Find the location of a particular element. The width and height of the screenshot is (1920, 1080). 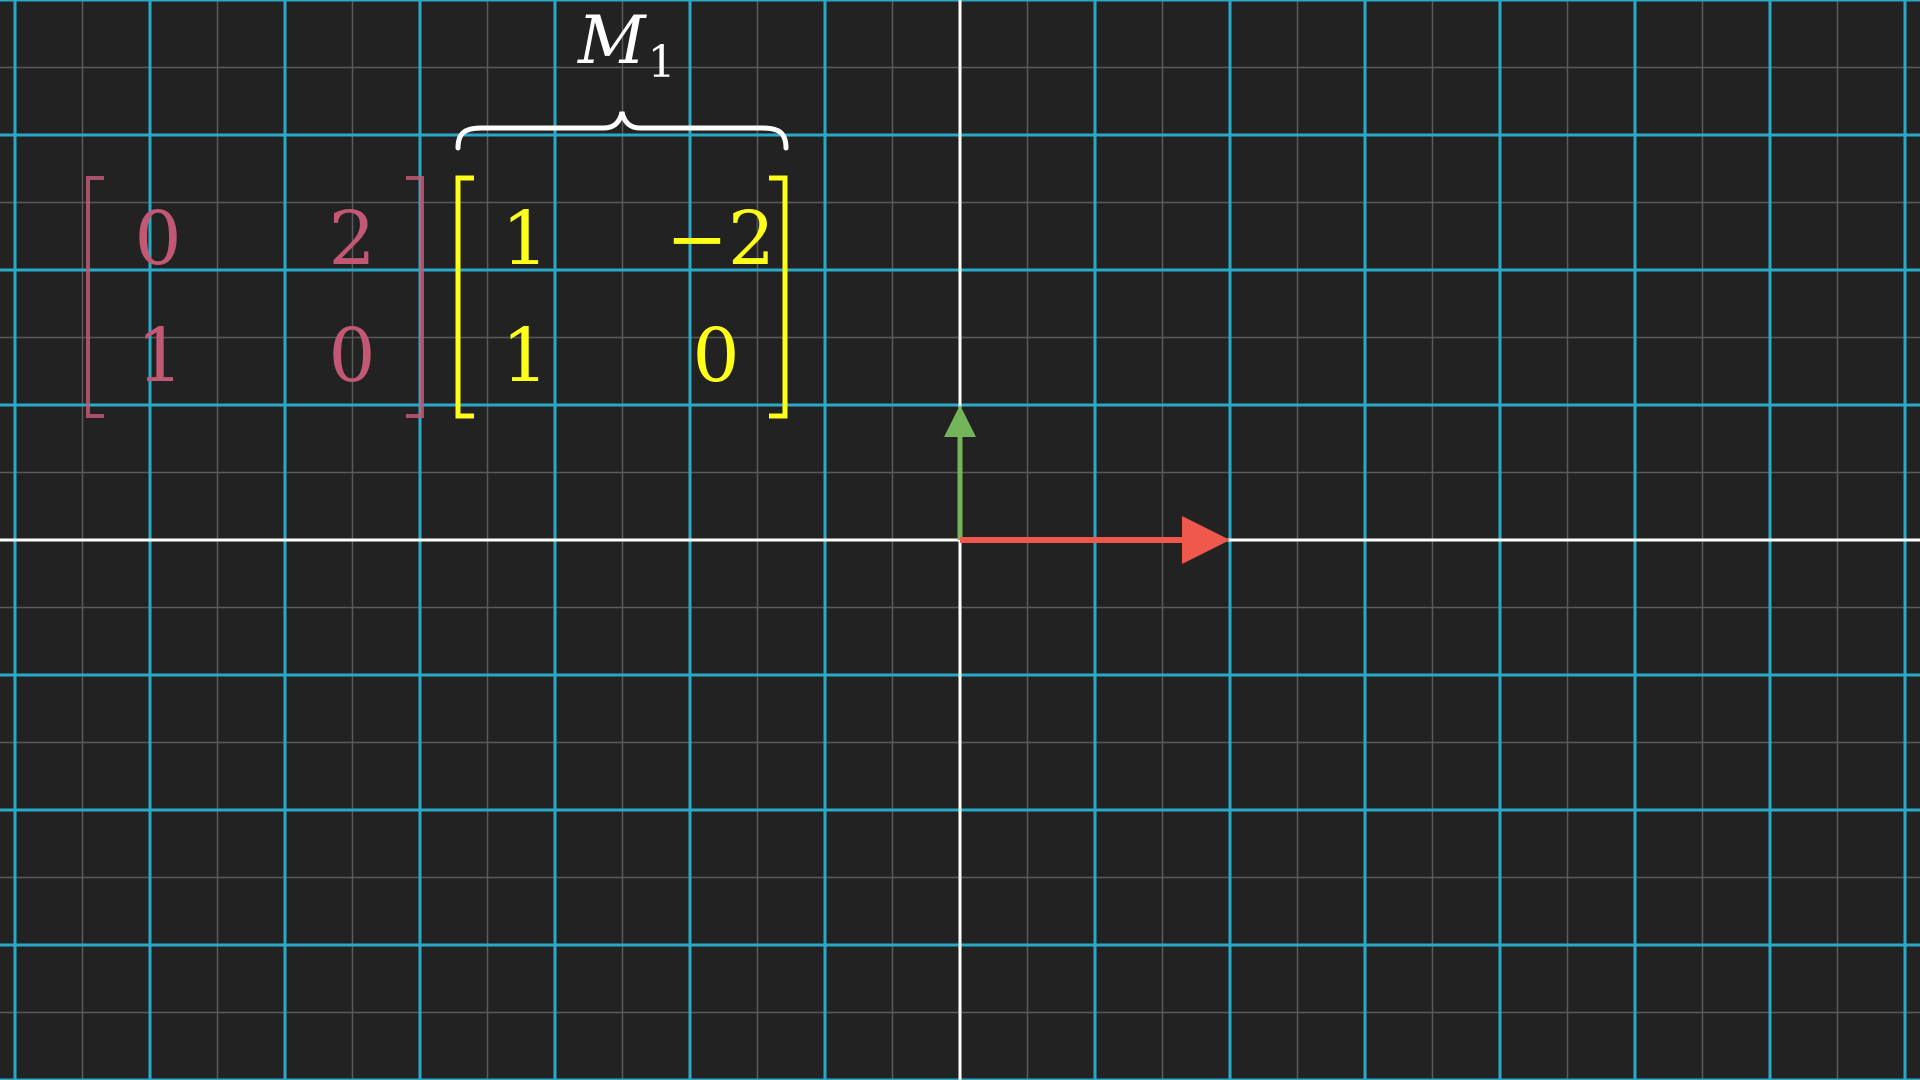

basis-vectors is located at coordinates (1087, 484).